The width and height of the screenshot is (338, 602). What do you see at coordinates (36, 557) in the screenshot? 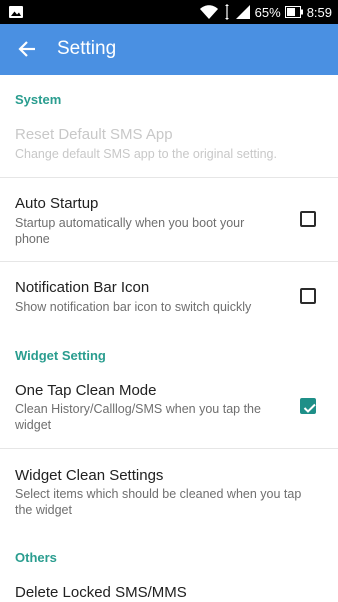
I see `section-header-others: Others` at bounding box center [36, 557].